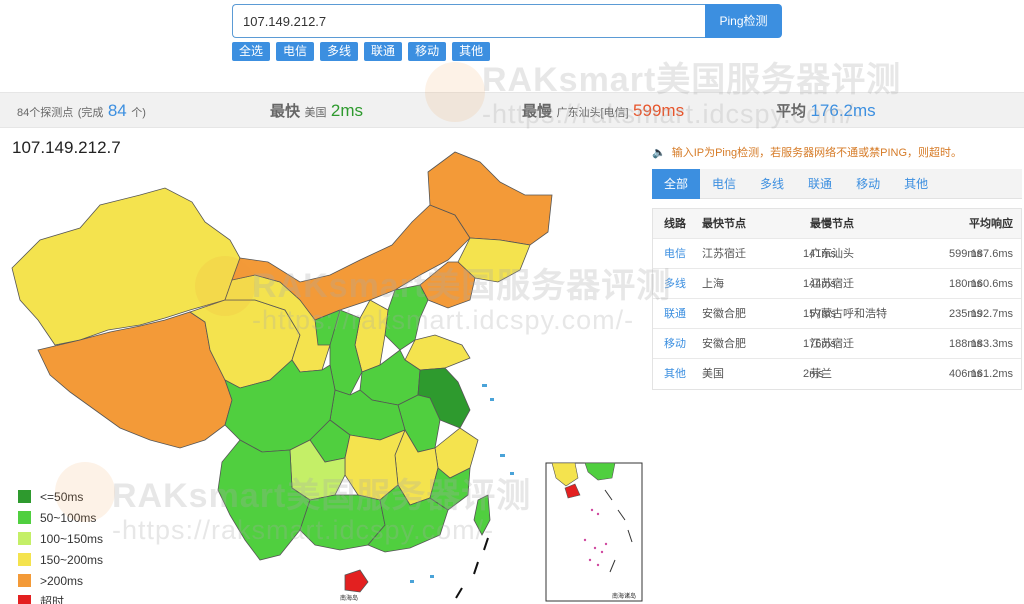 This screenshot has width=1024, height=604. I want to click on header-line: 线路, so click(675, 224).